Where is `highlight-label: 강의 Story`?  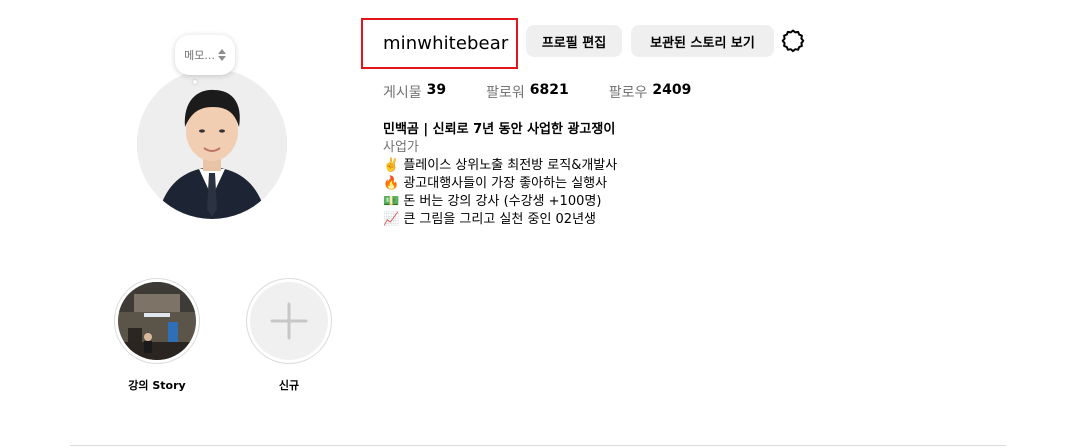
highlight-label: 강의 Story is located at coordinates (157, 385).